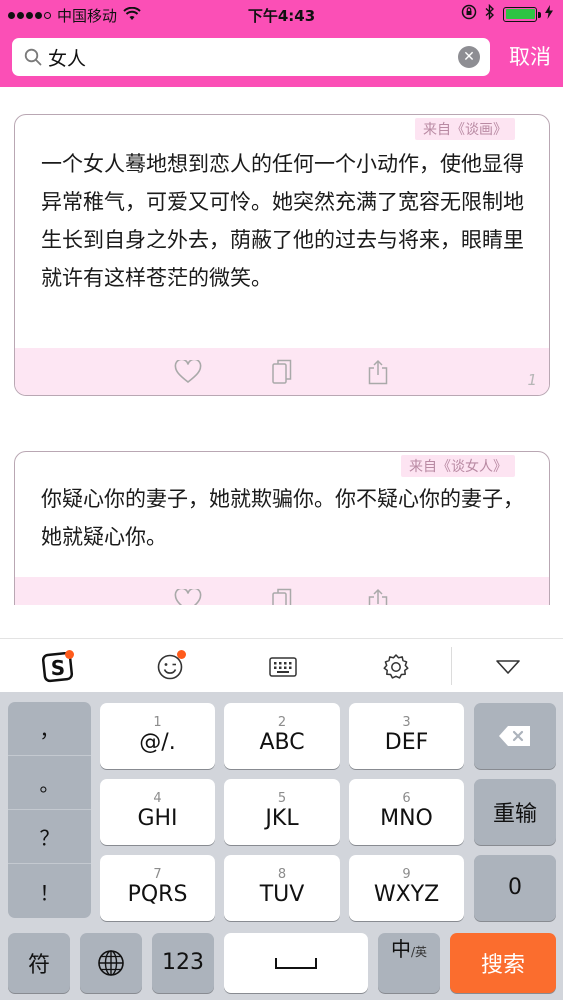  I want to click on punct-comma-key: ，, so click(49, 729).